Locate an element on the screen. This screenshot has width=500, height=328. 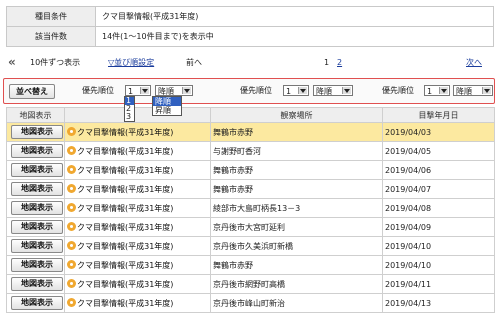
date-cell: 2019/04/06 is located at coordinates (438, 170).